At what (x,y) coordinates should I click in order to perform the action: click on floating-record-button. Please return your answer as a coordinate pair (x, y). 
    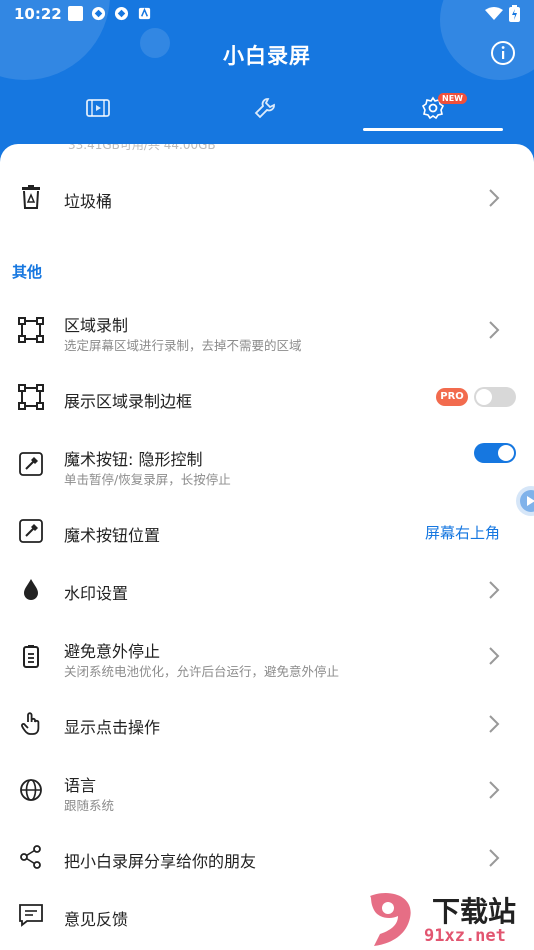
    Looking at the image, I should click on (525, 501).